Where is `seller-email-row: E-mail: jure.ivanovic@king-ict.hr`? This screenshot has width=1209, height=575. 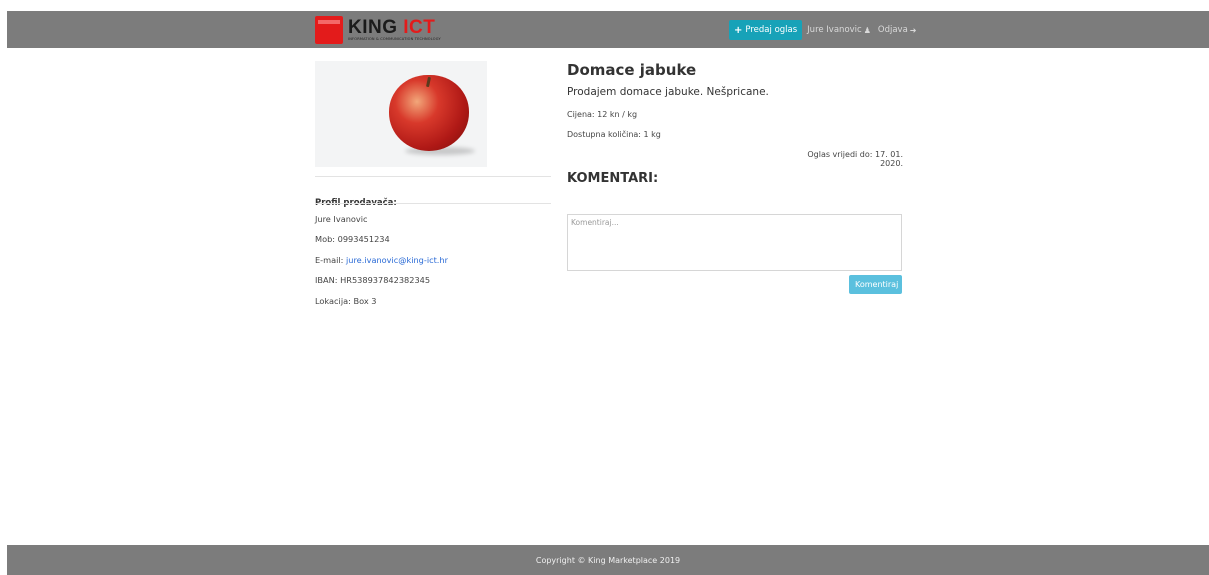
seller-email-row: E-mail: jure.ivanovic@king-ict.hr is located at coordinates (381, 260).